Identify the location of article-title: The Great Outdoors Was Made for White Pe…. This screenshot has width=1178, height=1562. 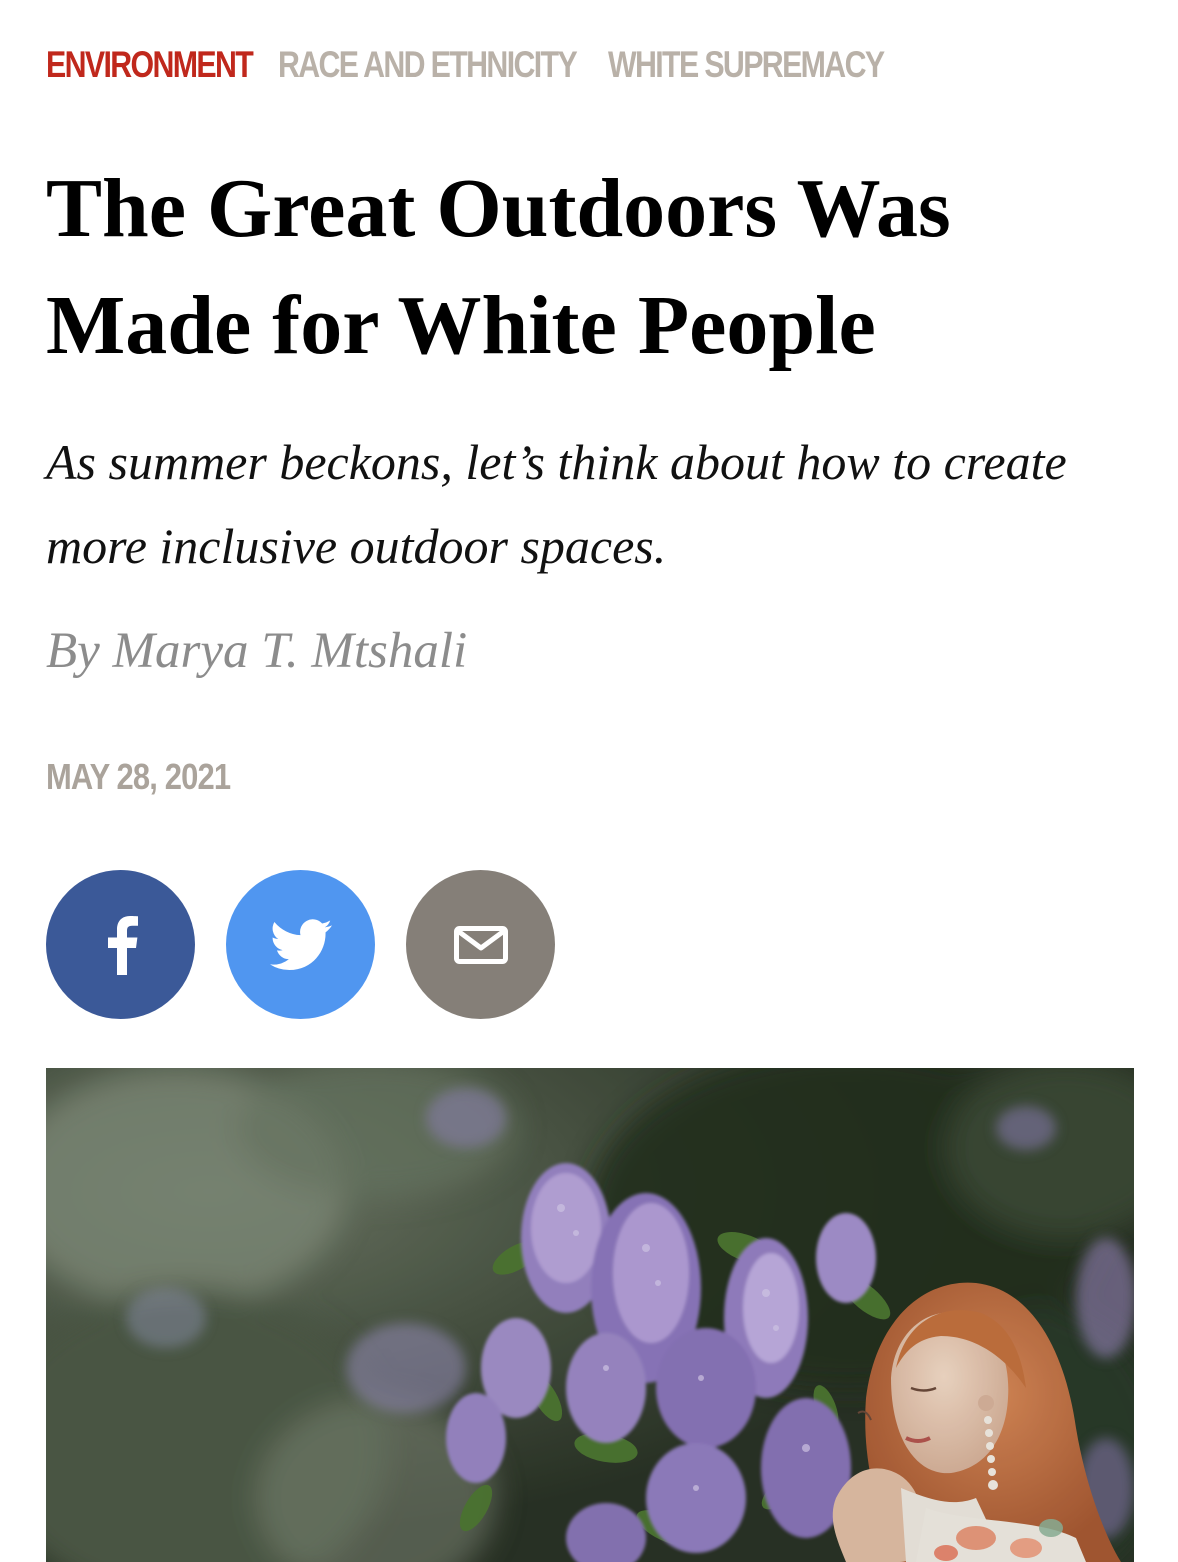
(498, 267).